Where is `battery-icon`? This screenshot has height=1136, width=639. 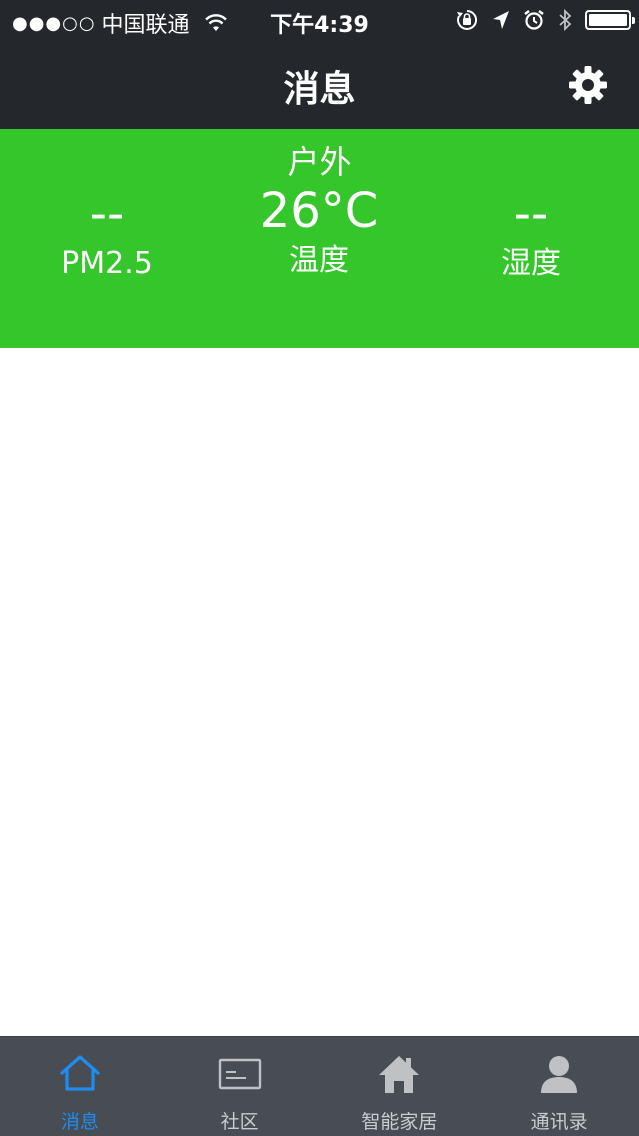
battery-icon is located at coordinates (610, 20).